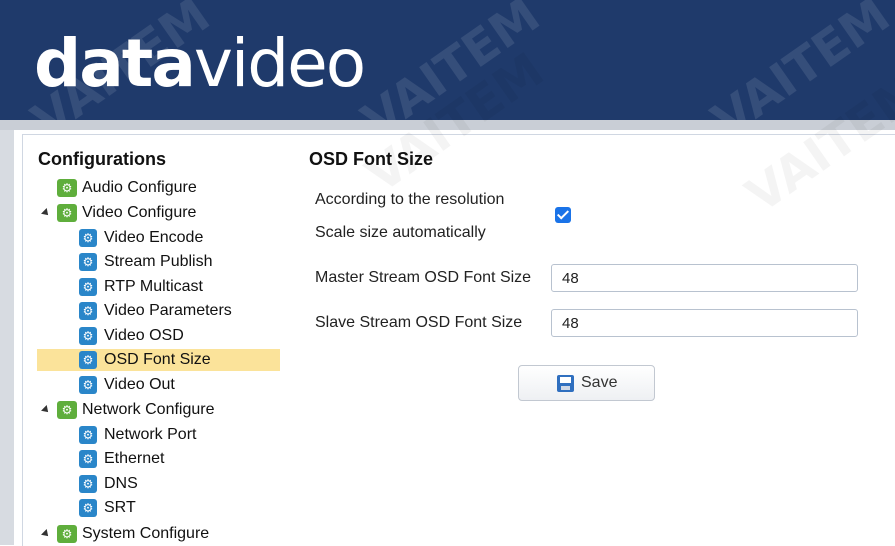  What do you see at coordinates (704, 323) in the screenshot?
I see `slave-font-size-input` at bounding box center [704, 323].